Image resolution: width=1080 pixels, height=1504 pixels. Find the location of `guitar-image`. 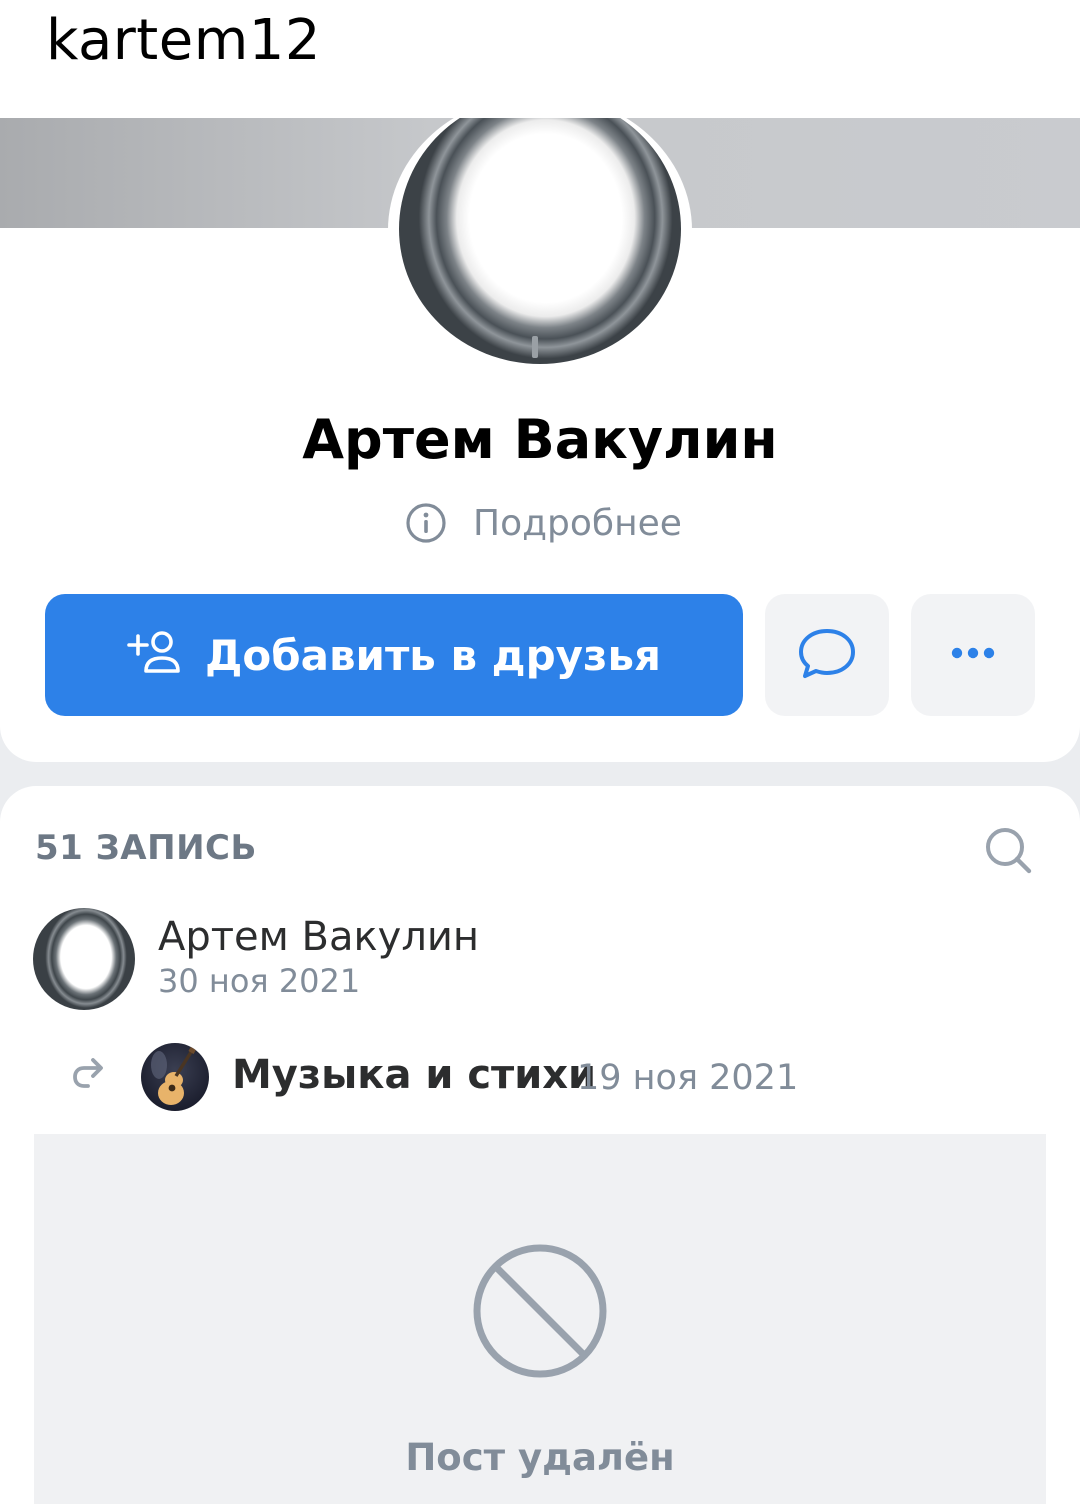

guitar-image is located at coordinates (174, 1074).